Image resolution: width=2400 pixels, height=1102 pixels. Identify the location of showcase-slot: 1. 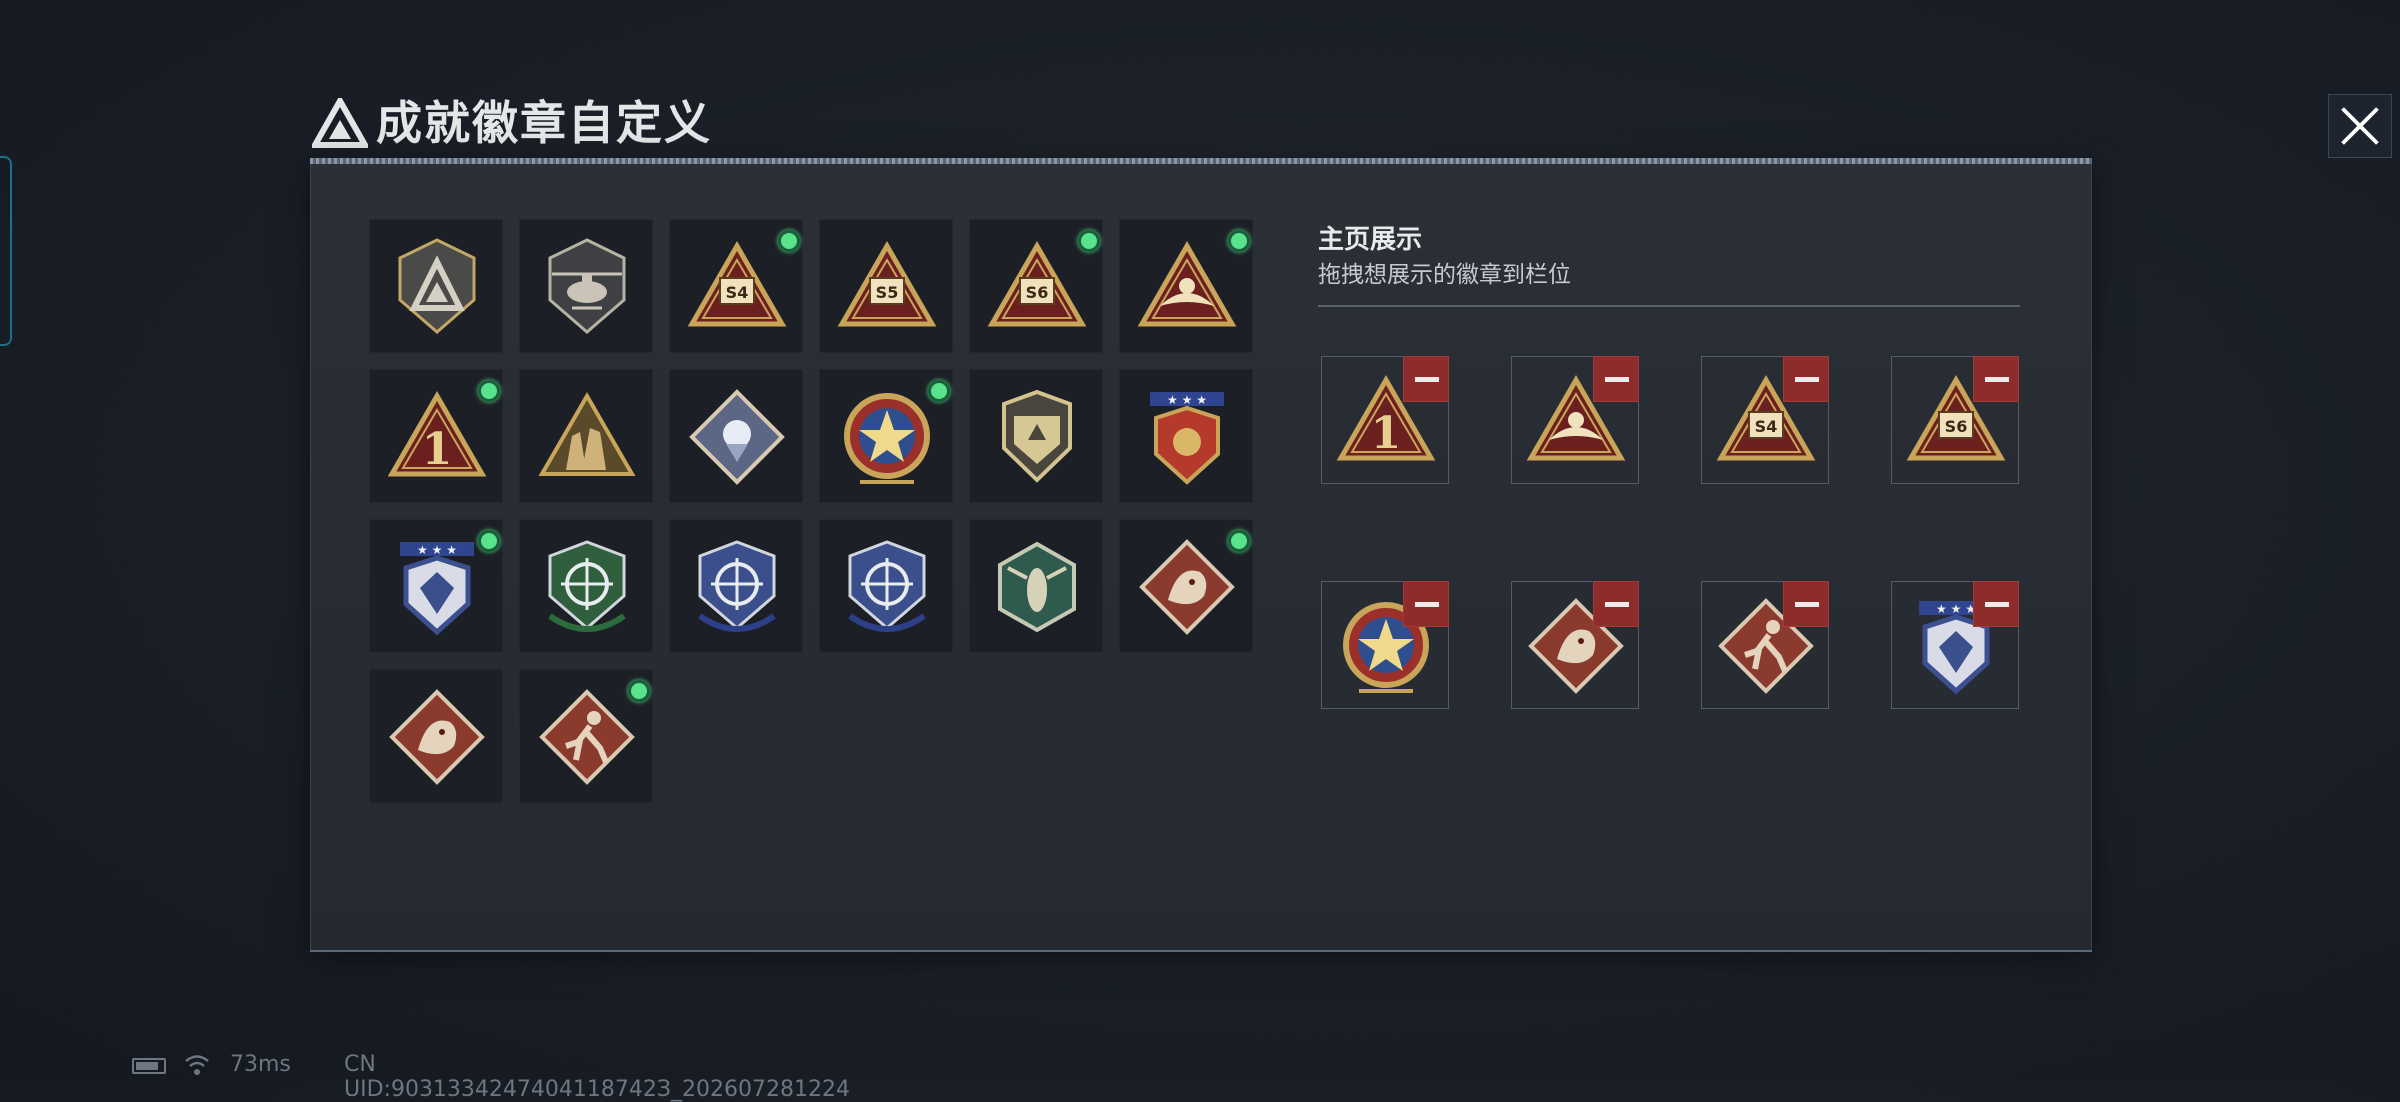
(1385, 420).